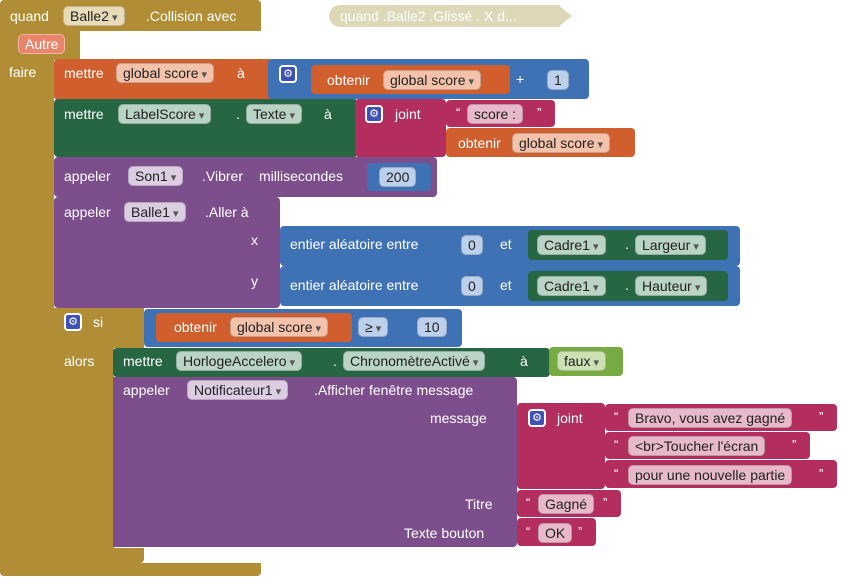 This screenshot has height=577, width=841. Describe the element at coordinates (73, 322) in the screenshot. I see `if-mutator-gear-icon: ⚙` at that location.